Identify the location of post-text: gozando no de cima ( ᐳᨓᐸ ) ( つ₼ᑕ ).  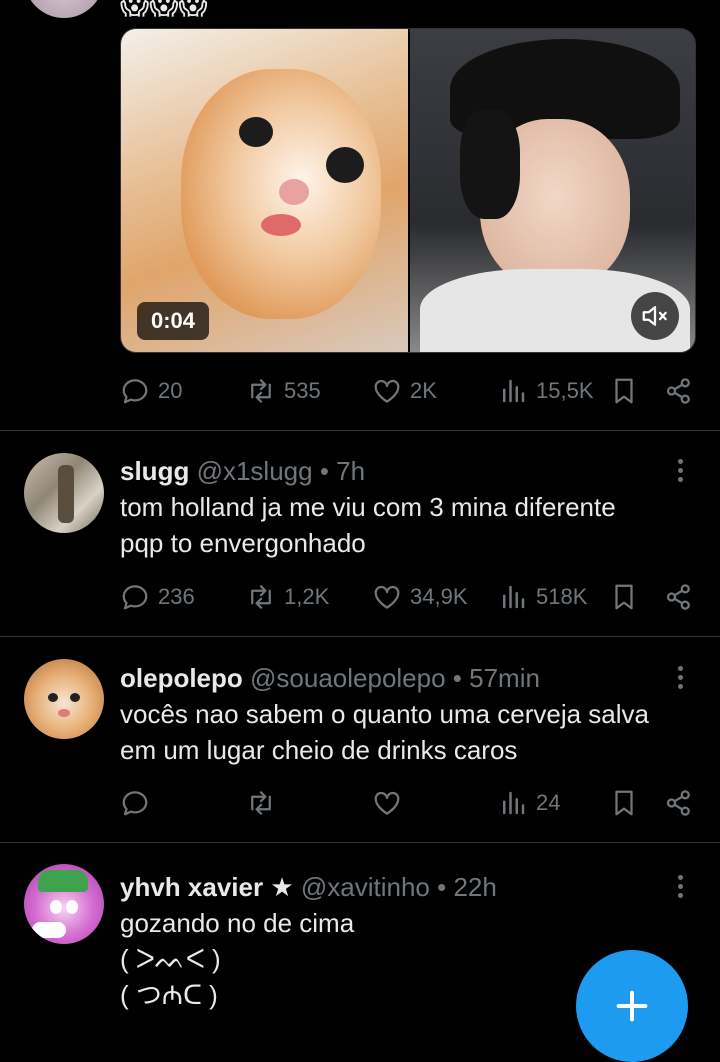
(237, 959).